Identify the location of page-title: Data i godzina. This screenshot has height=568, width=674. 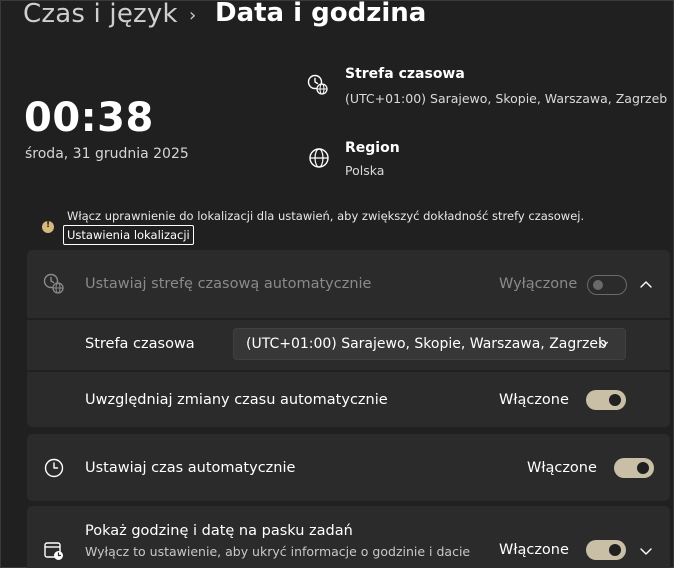
(321, 14).